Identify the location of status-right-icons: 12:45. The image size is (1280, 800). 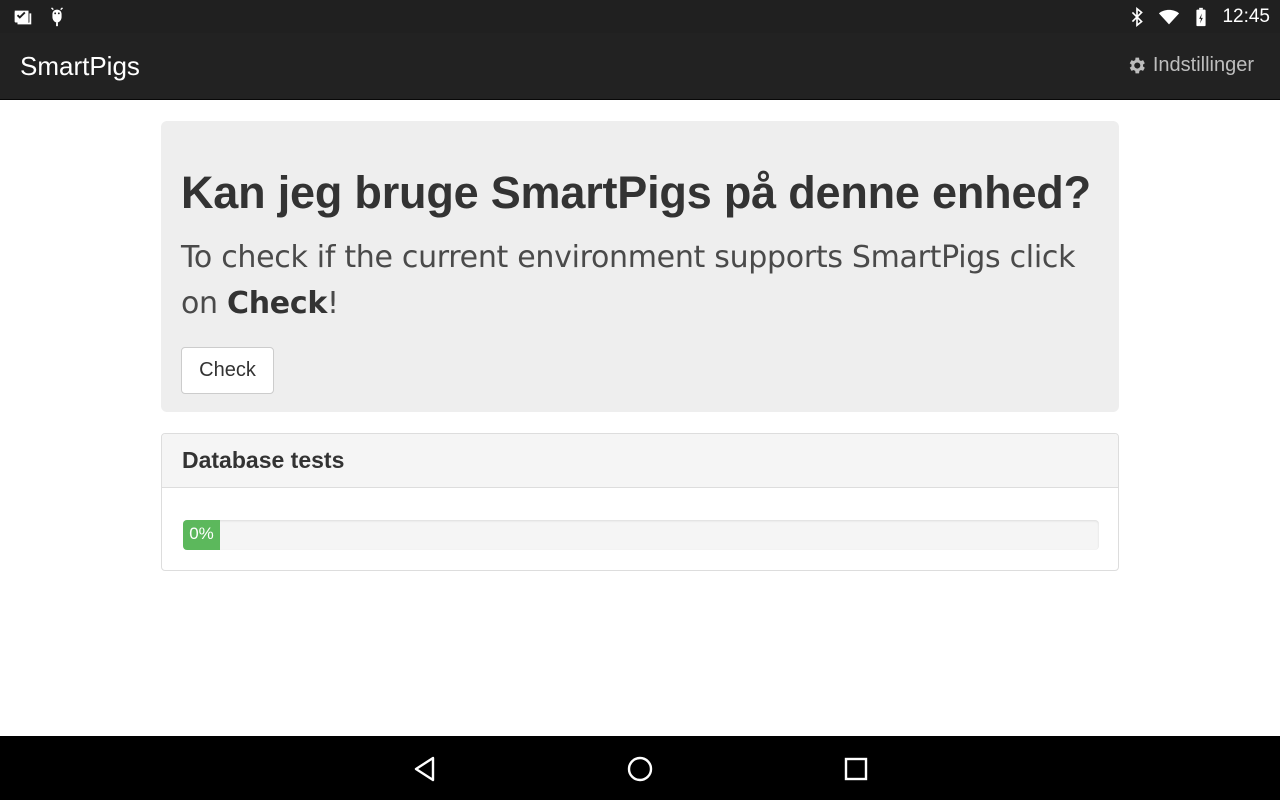
(1198, 17).